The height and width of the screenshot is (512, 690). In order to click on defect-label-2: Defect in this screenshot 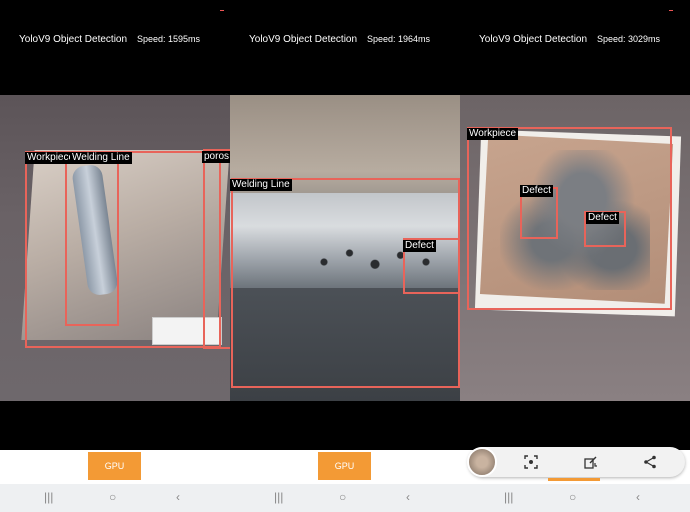, I will do `click(602, 218)`.